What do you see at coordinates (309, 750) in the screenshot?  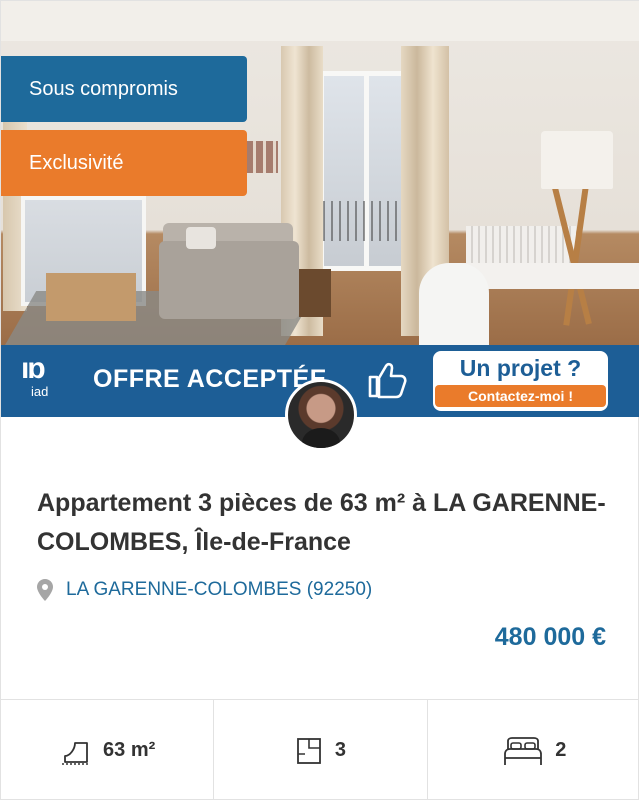 I see `rooms-icon` at bounding box center [309, 750].